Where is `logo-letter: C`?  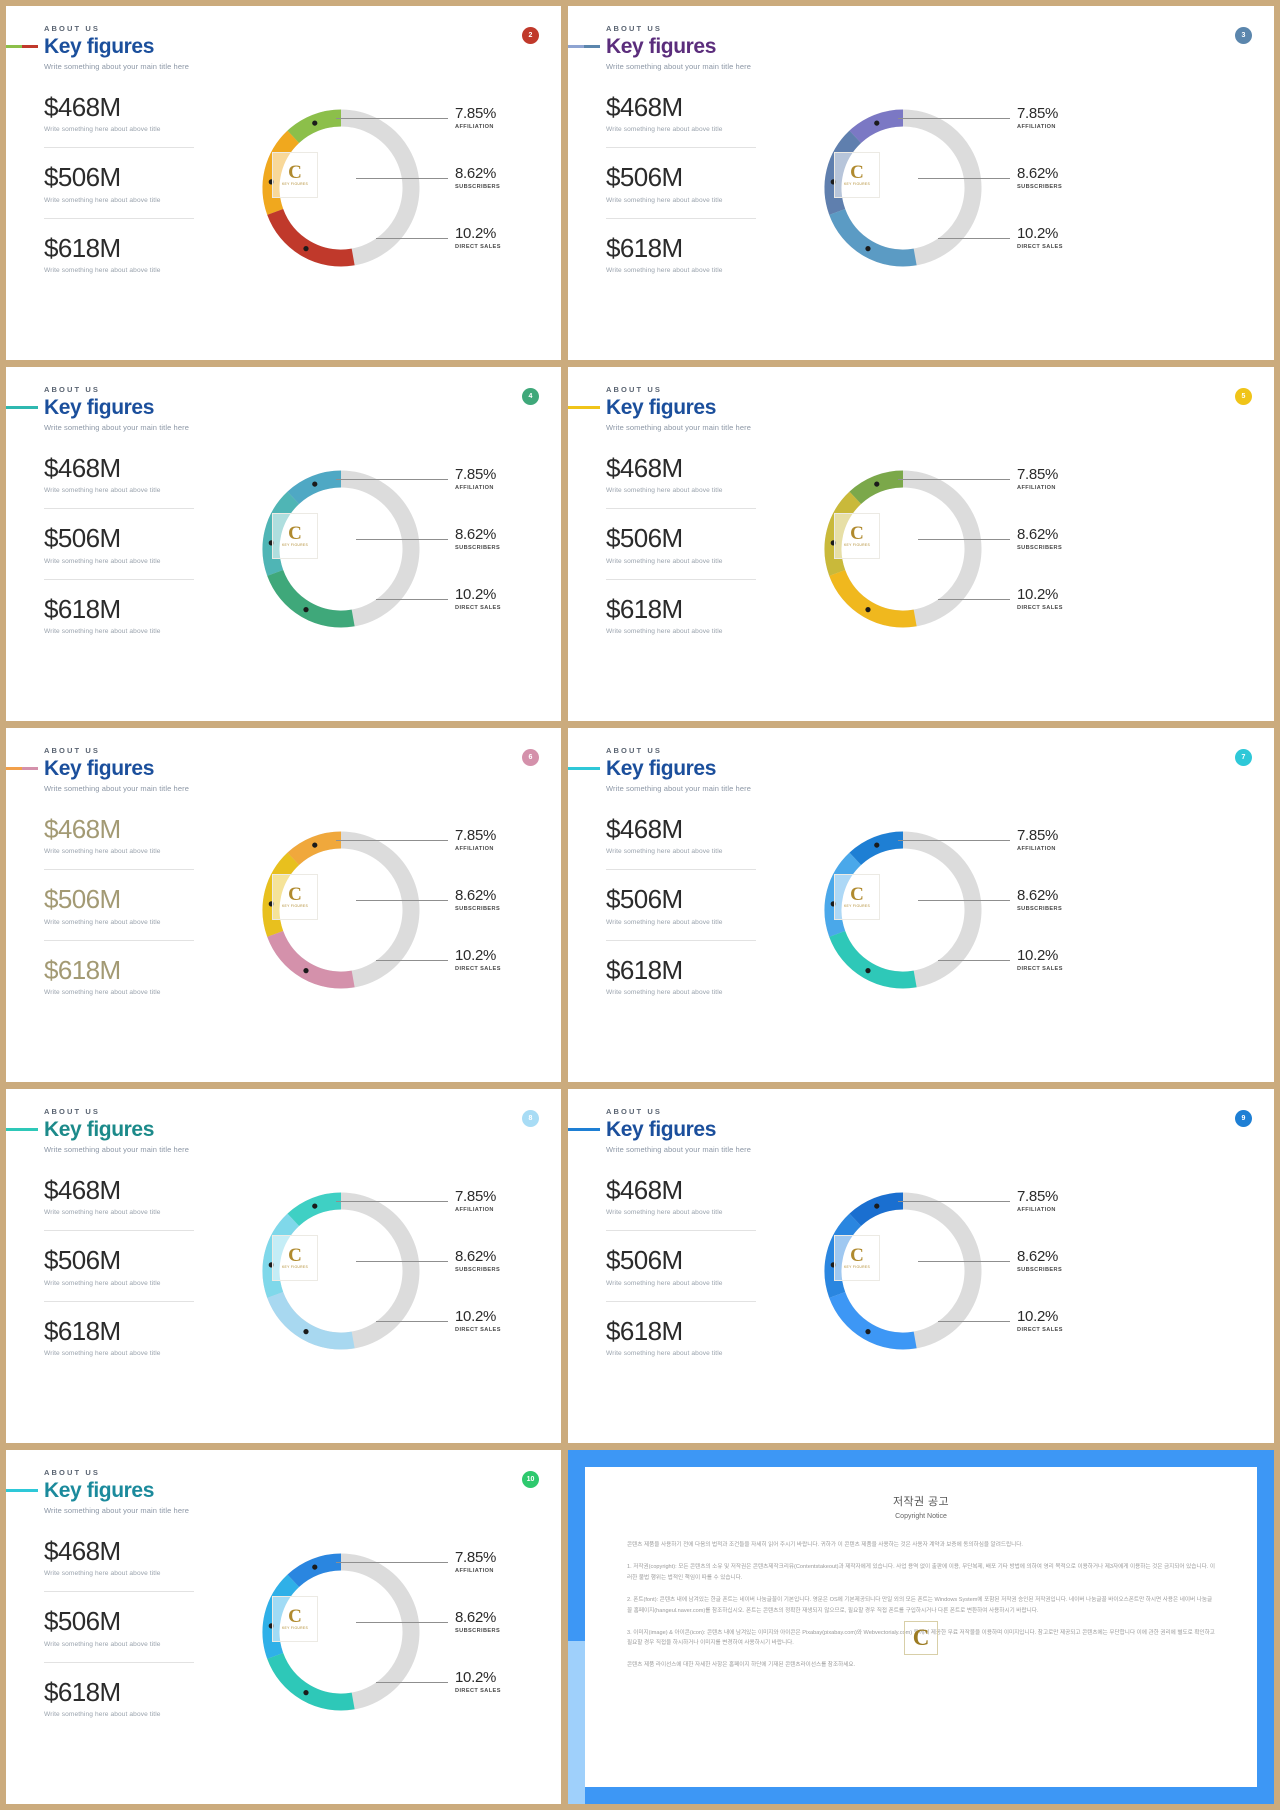
logo-letter: C is located at coordinates (857, 533).